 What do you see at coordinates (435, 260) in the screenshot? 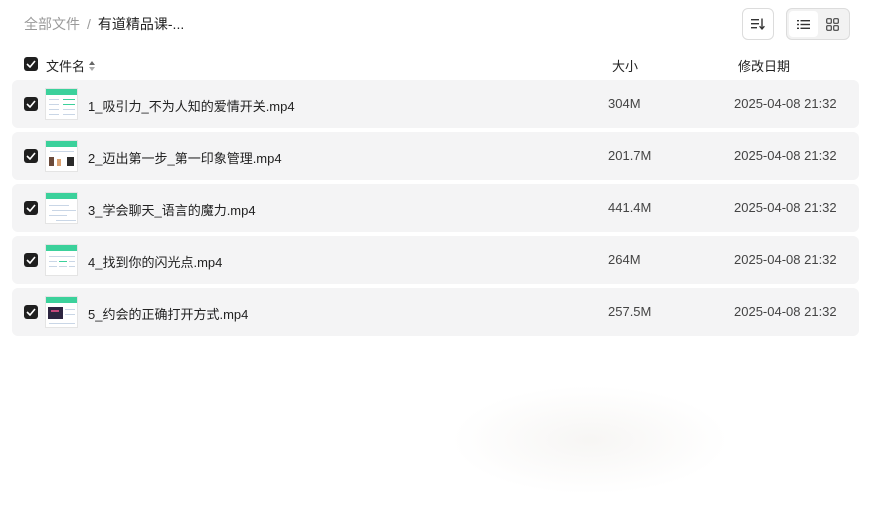
I see `file-row: 4_找到你的闪光点.mp4 264M 2025-04-08 21:32` at bounding box center [435, 260].